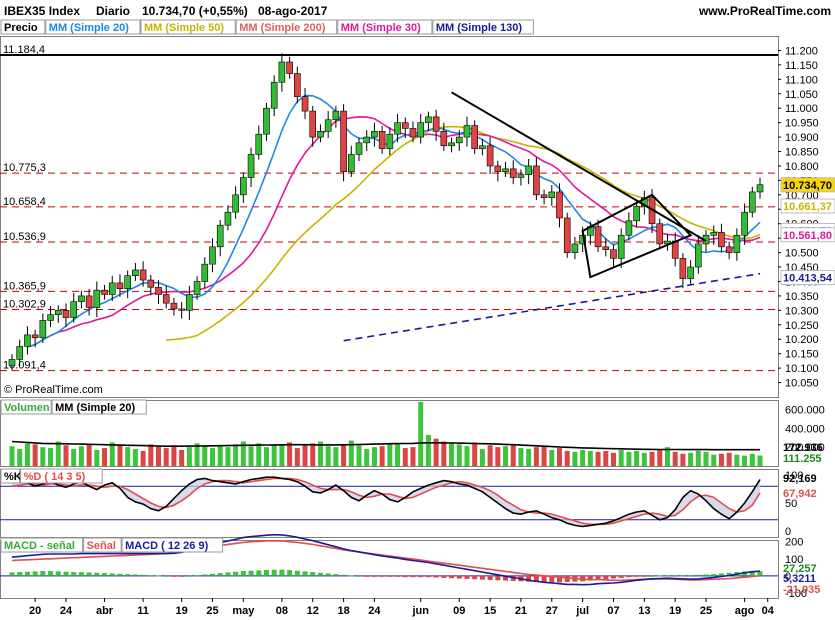  Describe the element at coordinates (802, 459) in the screenshot. I see `volume-last-value: 111.255` at that location.